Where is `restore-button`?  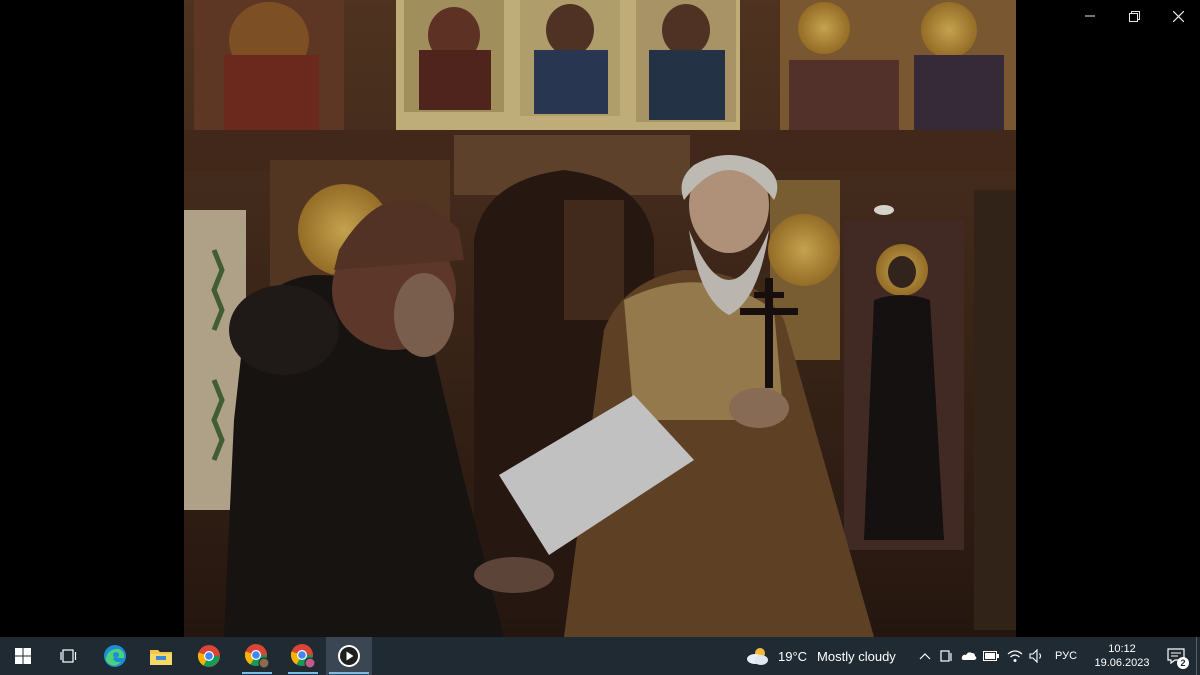
restore-button is located at coordinates (1134, 16).